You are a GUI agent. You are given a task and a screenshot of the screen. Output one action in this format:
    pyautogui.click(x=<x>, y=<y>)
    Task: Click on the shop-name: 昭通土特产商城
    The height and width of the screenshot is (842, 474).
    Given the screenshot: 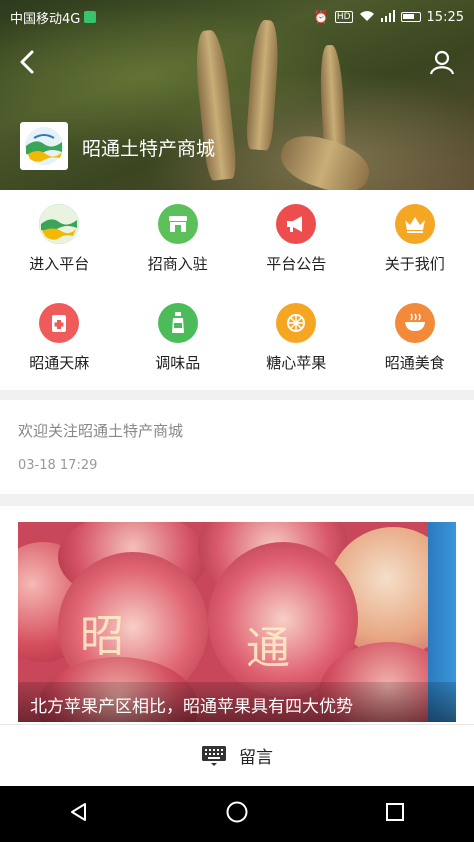 What is the action you would take?
    pyautogui.click(x=149, y=149)
    